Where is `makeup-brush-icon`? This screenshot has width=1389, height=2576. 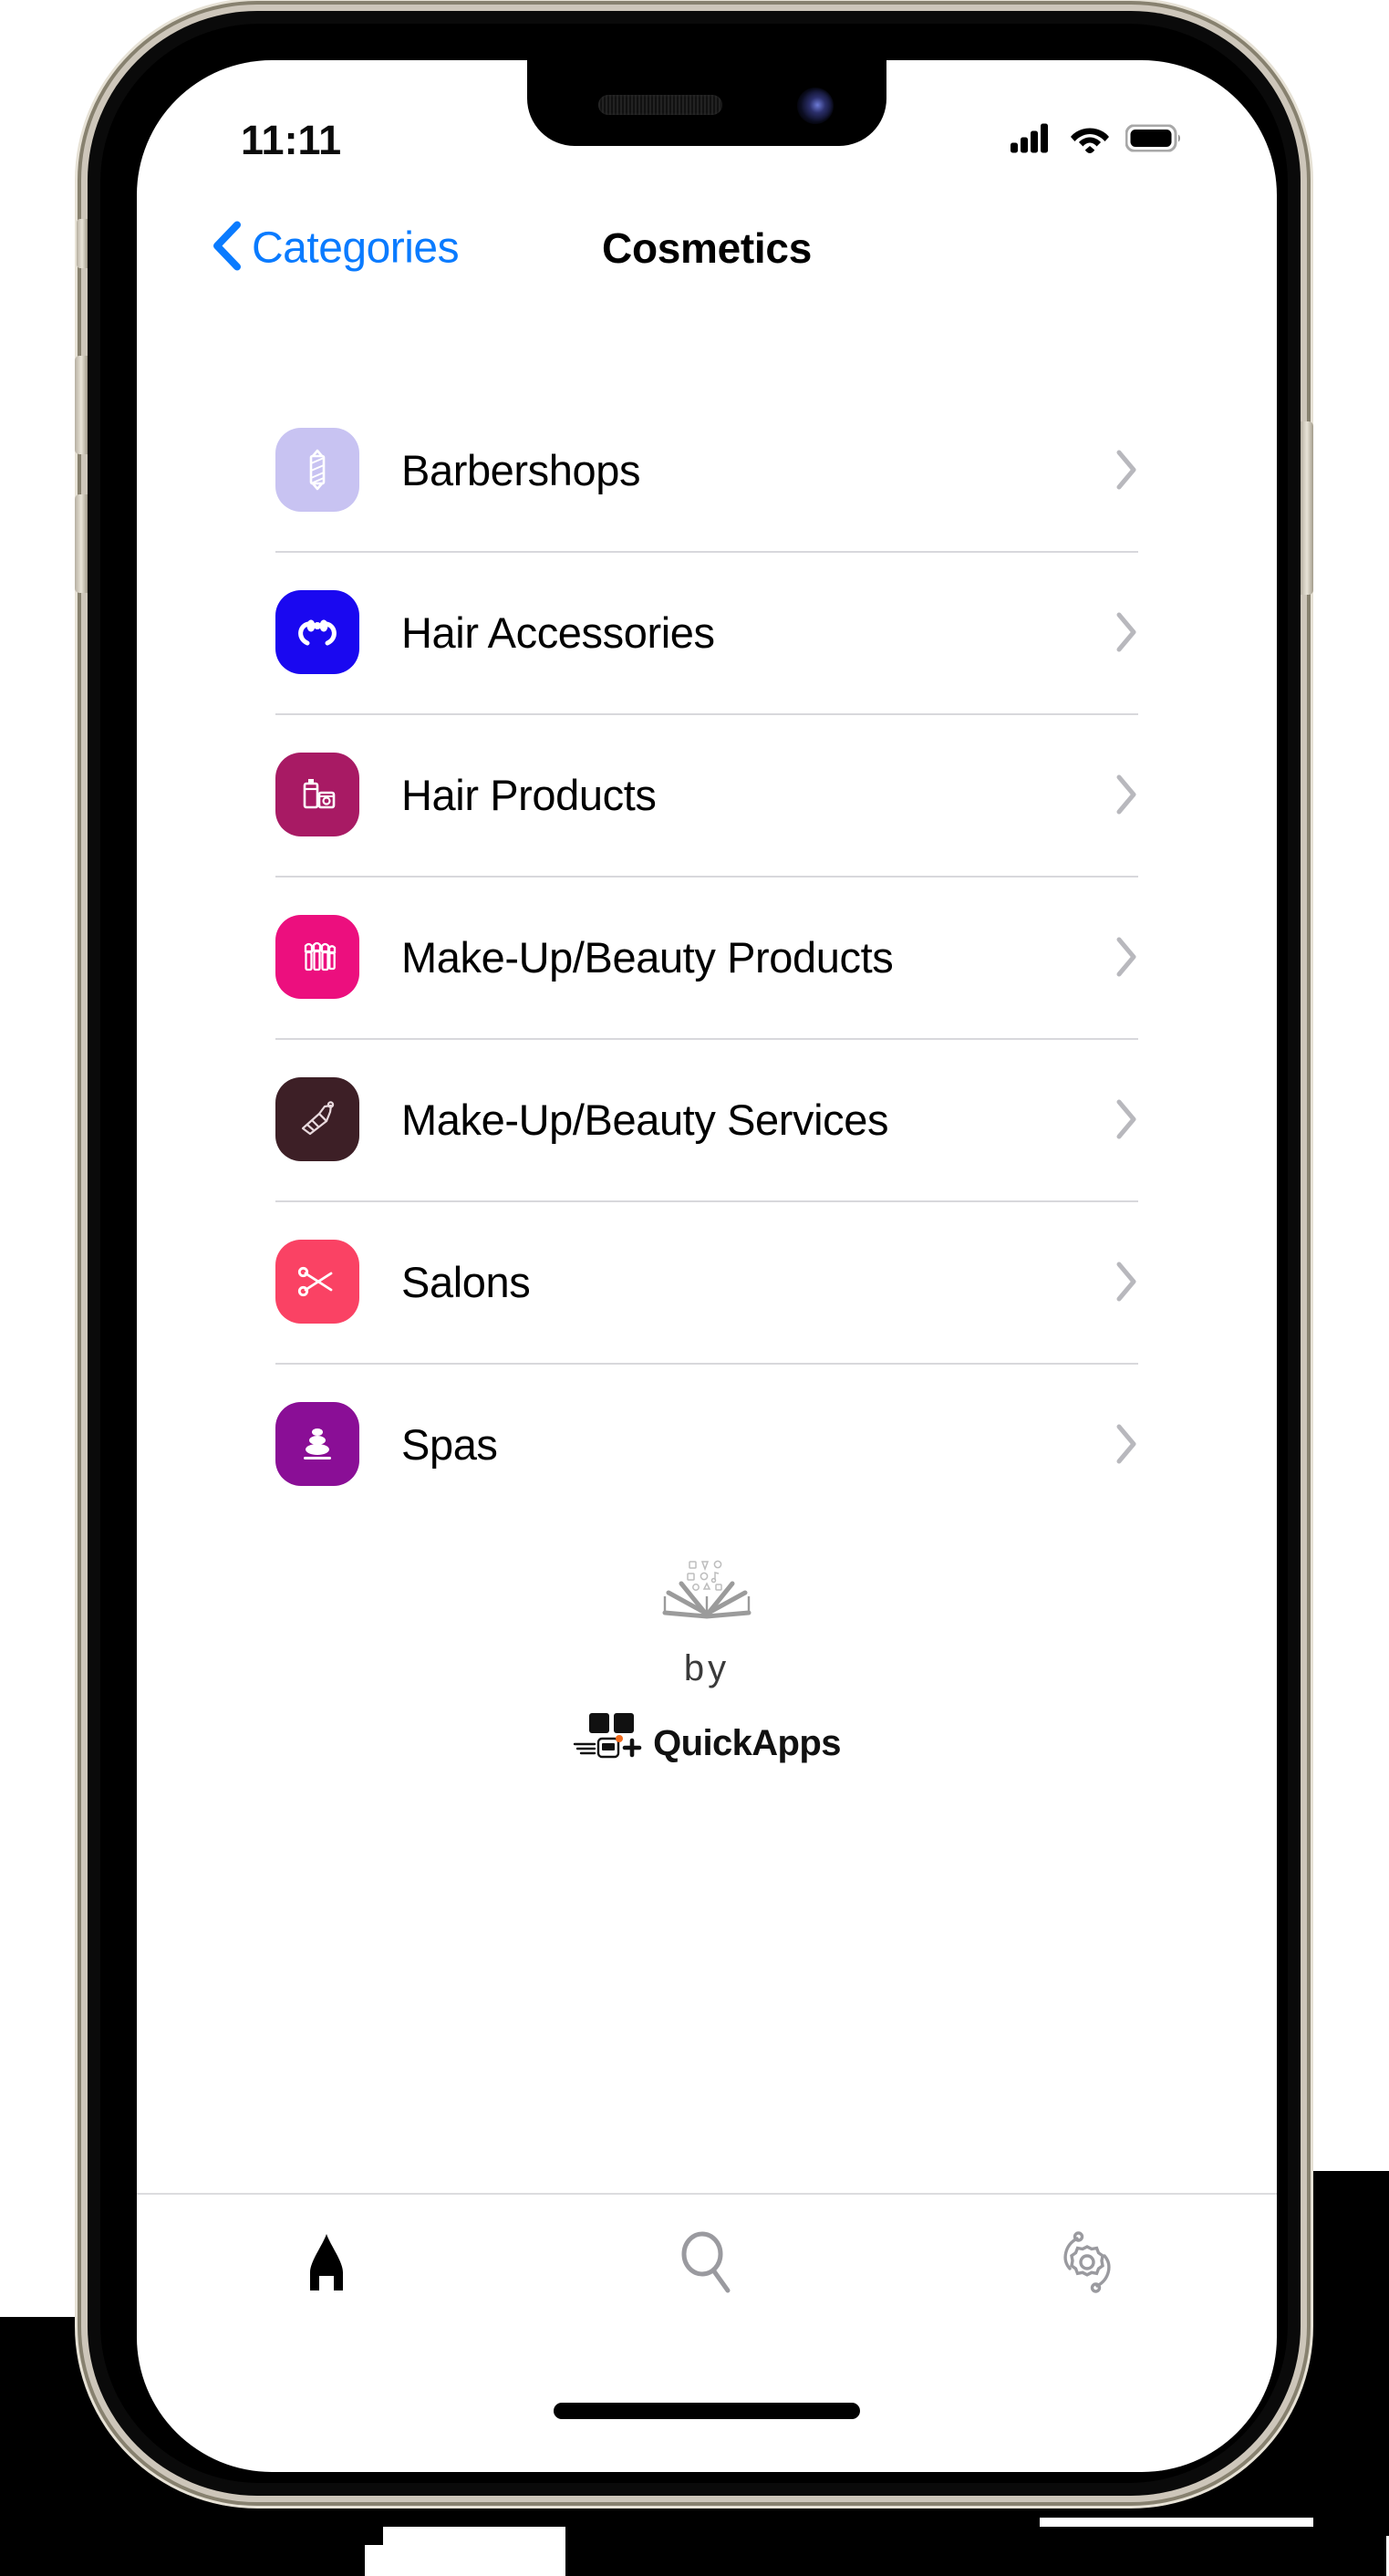
makeup-brush-icon is located at coordinates (318, 1119).